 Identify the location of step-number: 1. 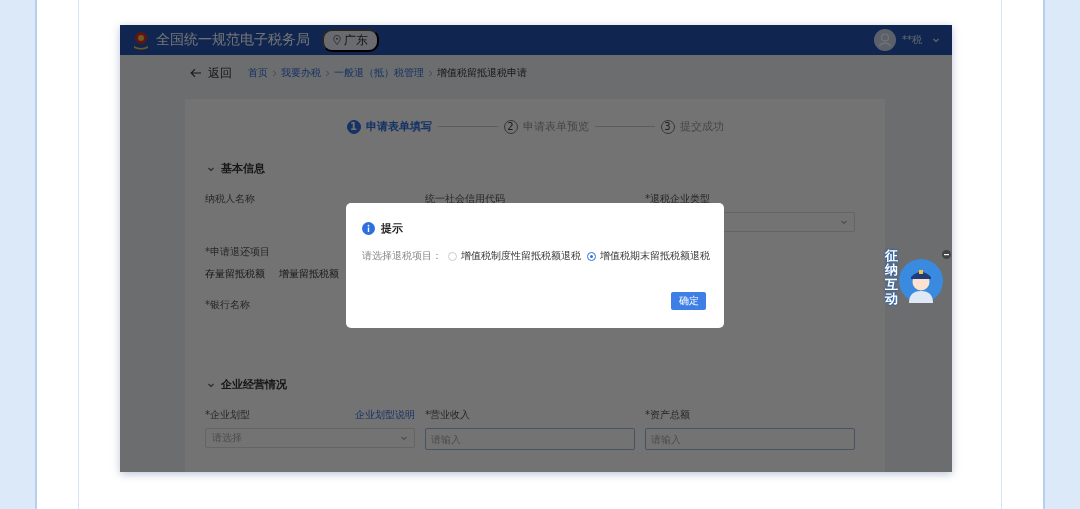
(353, 126).